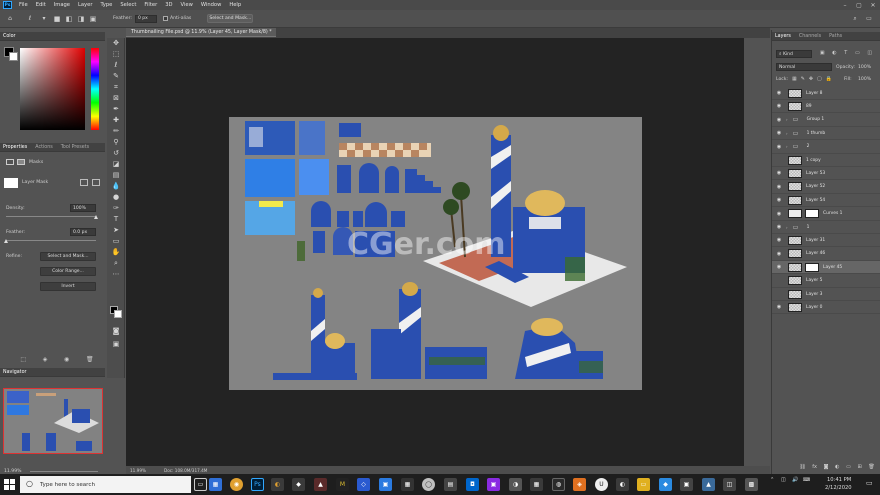 The width and height of the screenshot is (880, 495). Describe the element at coordinates (558, 484) in the screenshot. I see `taskbar-app-icon: ◍` at that location.